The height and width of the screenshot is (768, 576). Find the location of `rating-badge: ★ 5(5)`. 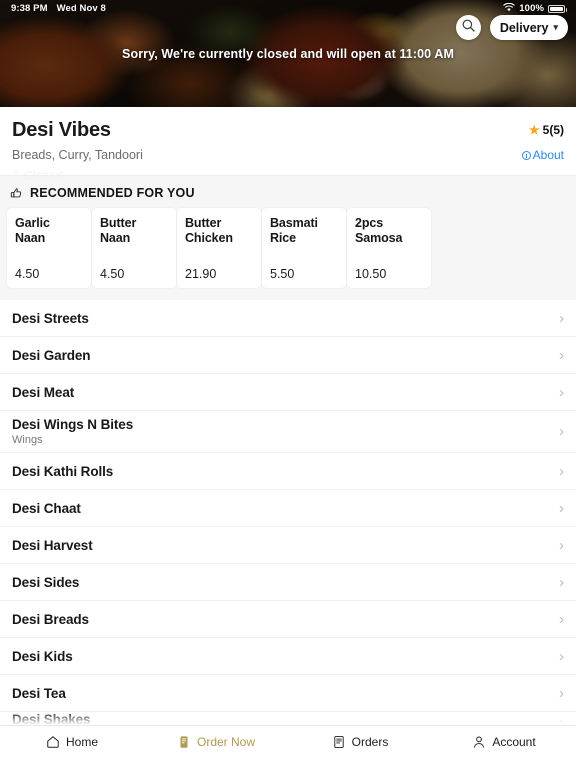

rating-badge: ★ 5(5) is located at coordinates (546, 128).